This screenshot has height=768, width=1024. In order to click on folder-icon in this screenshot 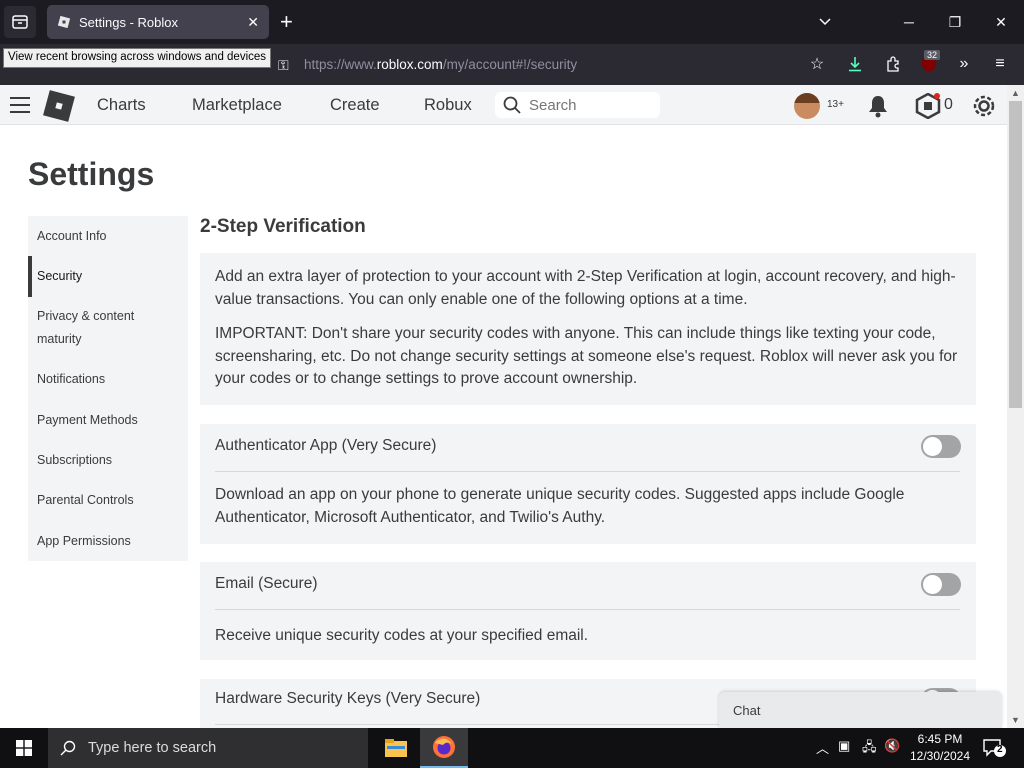, I will do `click(396, 748)`.